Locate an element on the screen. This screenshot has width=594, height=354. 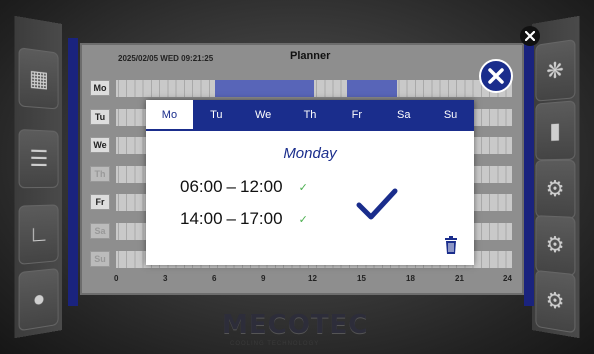
left-side-panel: ▦ ☰ ∟ ● is located at coordinates (38, 177).